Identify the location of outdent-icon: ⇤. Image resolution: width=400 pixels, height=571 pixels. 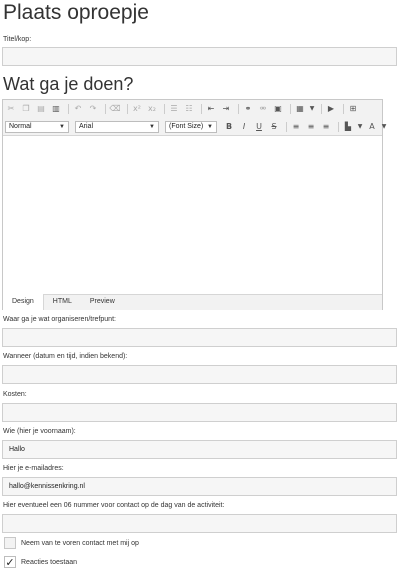
(211, 109).